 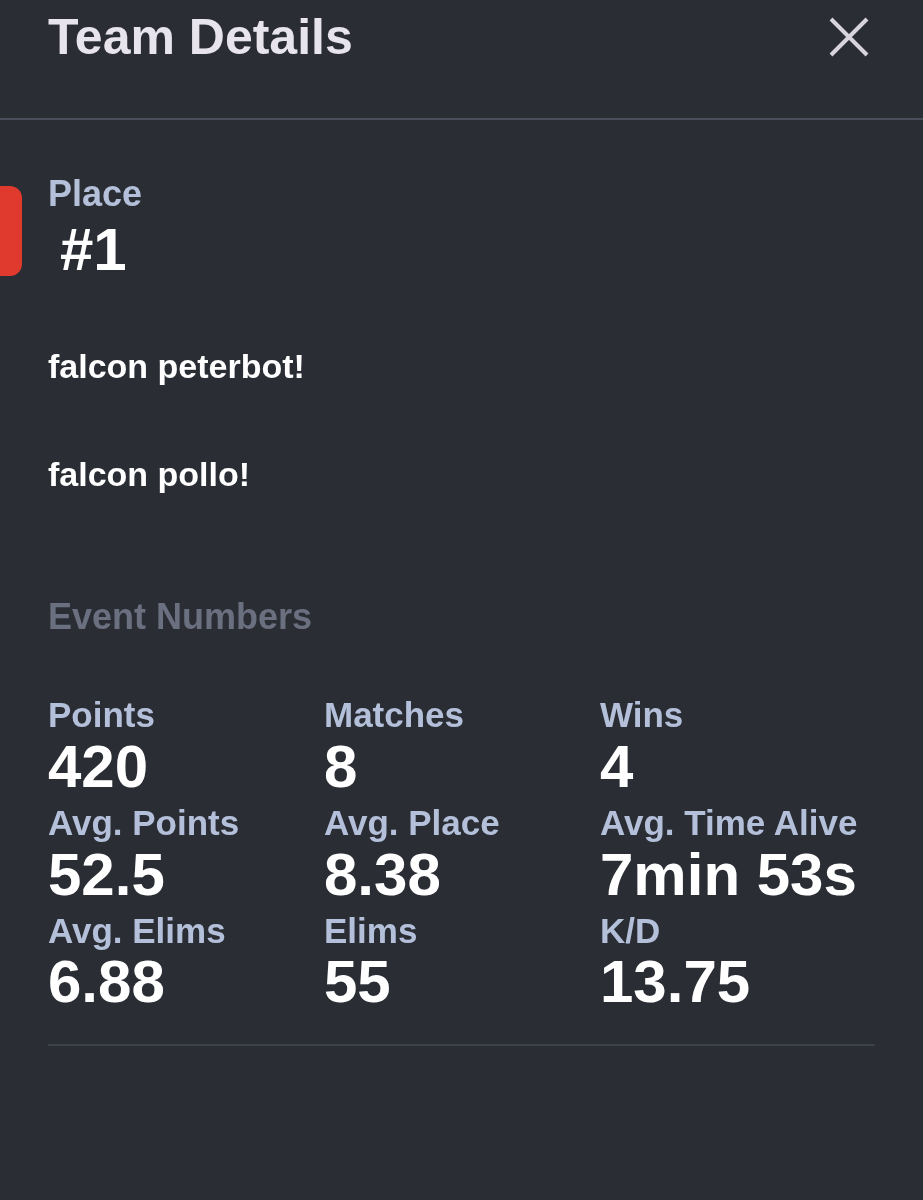 I want to click on team-member-name: falcon peterbot!, so click(x=177, y=366).